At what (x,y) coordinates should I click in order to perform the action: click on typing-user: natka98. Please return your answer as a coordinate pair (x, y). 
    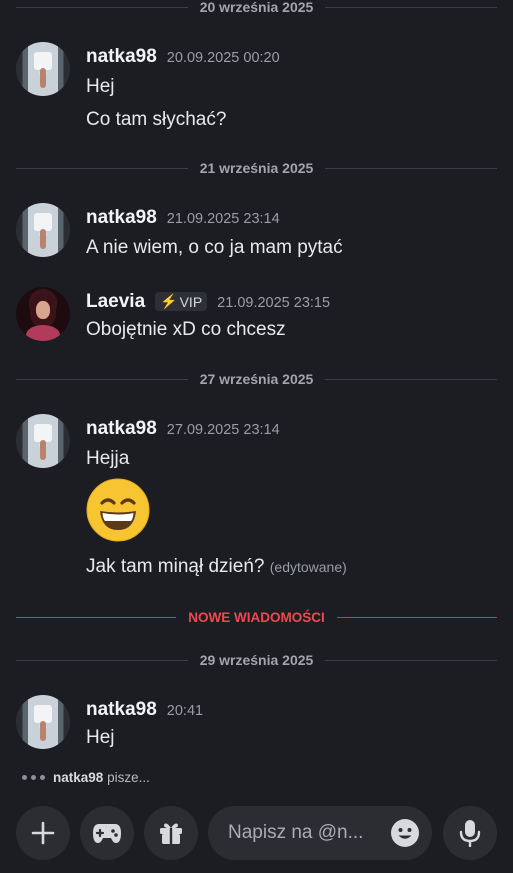
    Looking at the image, I should click on (78, 777).